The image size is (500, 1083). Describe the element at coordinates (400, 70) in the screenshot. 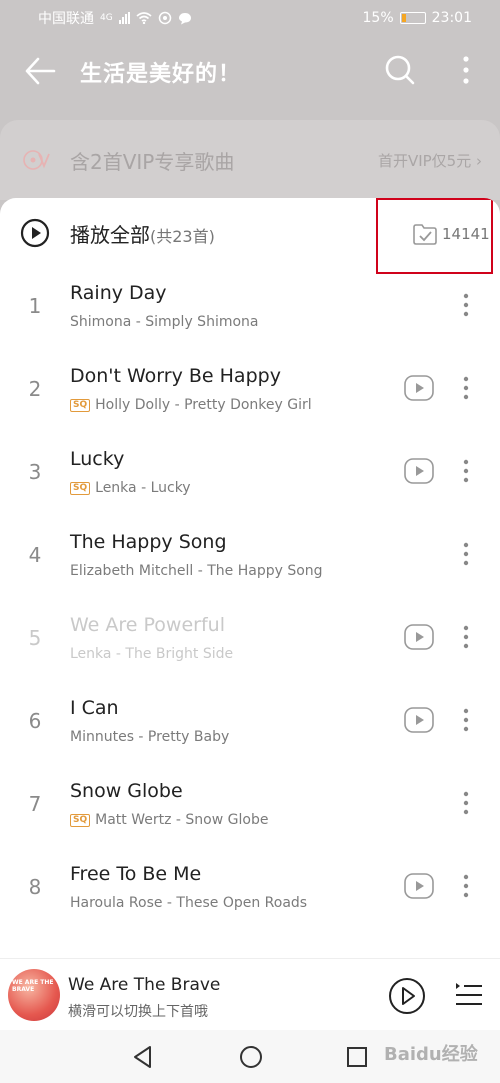

I see `search-icon` at that location.